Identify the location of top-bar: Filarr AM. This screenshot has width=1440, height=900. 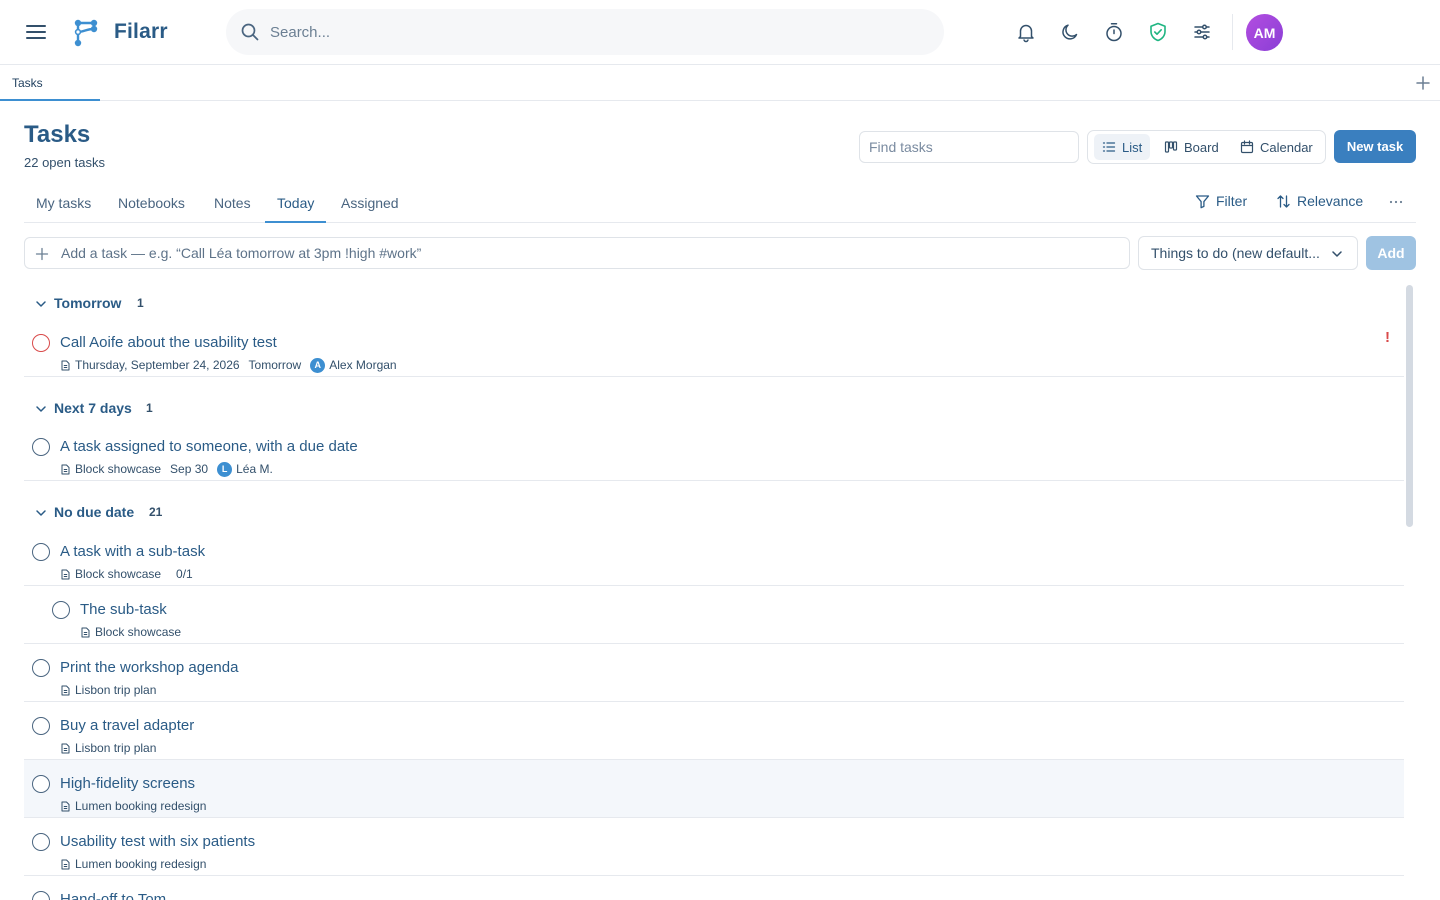
(720, 32).